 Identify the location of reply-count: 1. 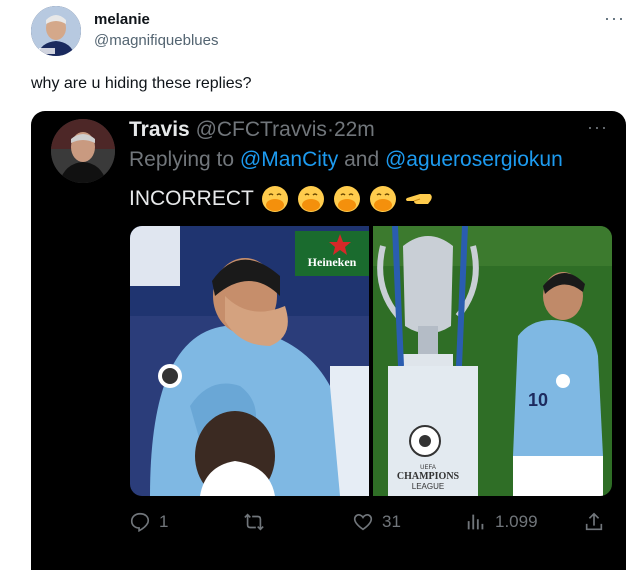
(164, 521).